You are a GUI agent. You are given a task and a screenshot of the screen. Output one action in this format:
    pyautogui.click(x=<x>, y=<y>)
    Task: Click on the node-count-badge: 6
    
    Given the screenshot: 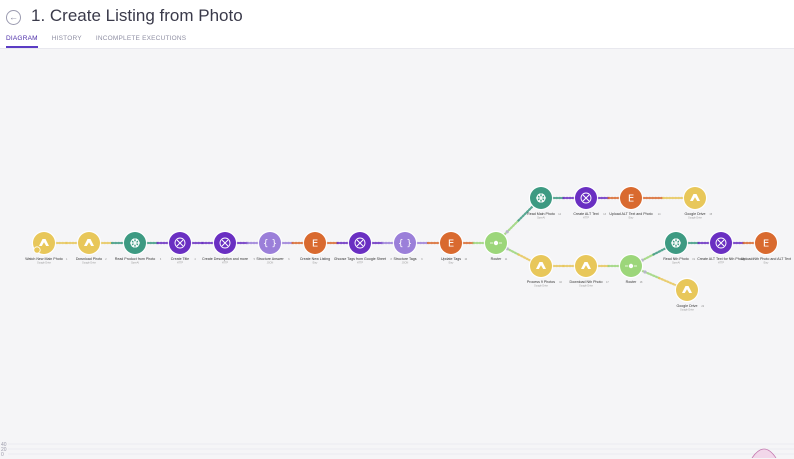 What is the action you would take?
    pyautogui.click(x=289, y=259)
    